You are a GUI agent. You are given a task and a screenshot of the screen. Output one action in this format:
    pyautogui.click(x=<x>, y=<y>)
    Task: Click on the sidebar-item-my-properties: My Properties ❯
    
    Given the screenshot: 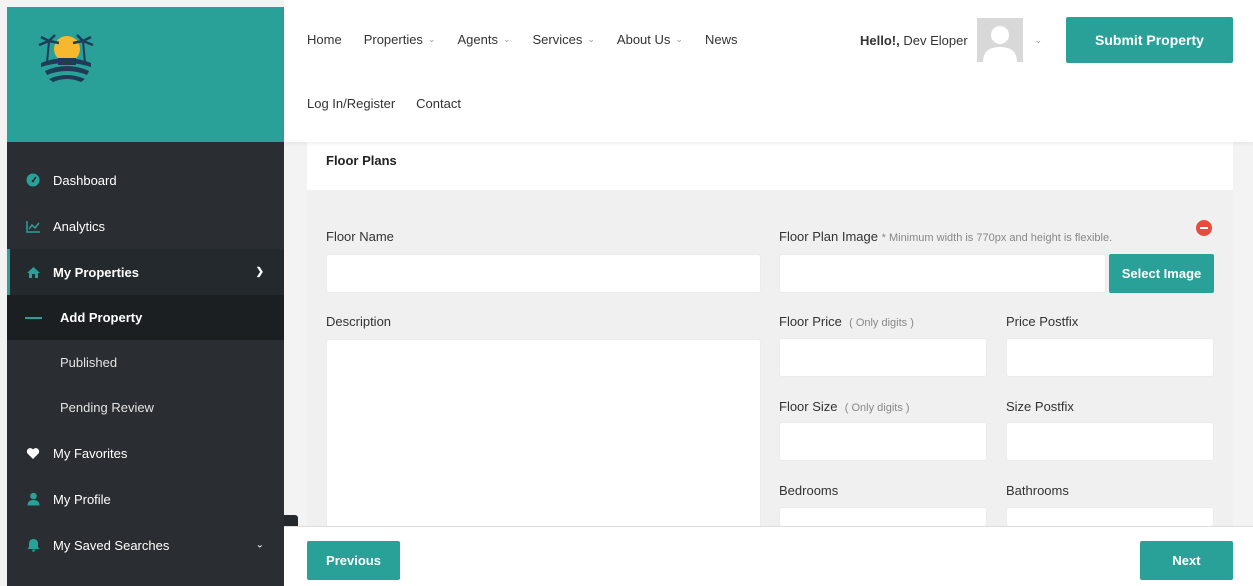 What is the action you would take?
    pyautogui.click(x=145, y=272)
    